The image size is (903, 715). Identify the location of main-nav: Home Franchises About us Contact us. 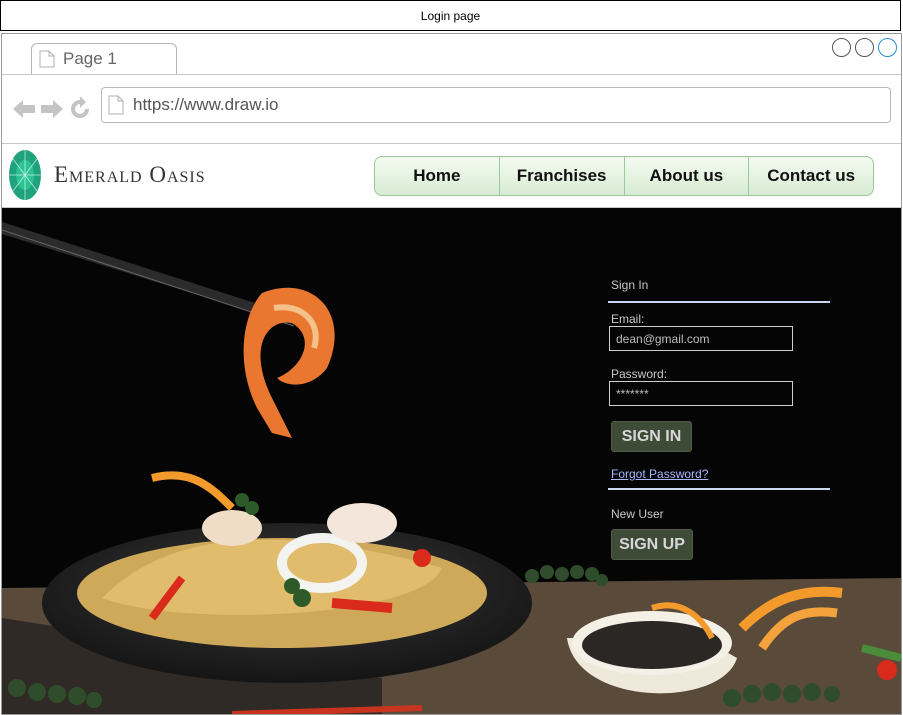
(624, 176).